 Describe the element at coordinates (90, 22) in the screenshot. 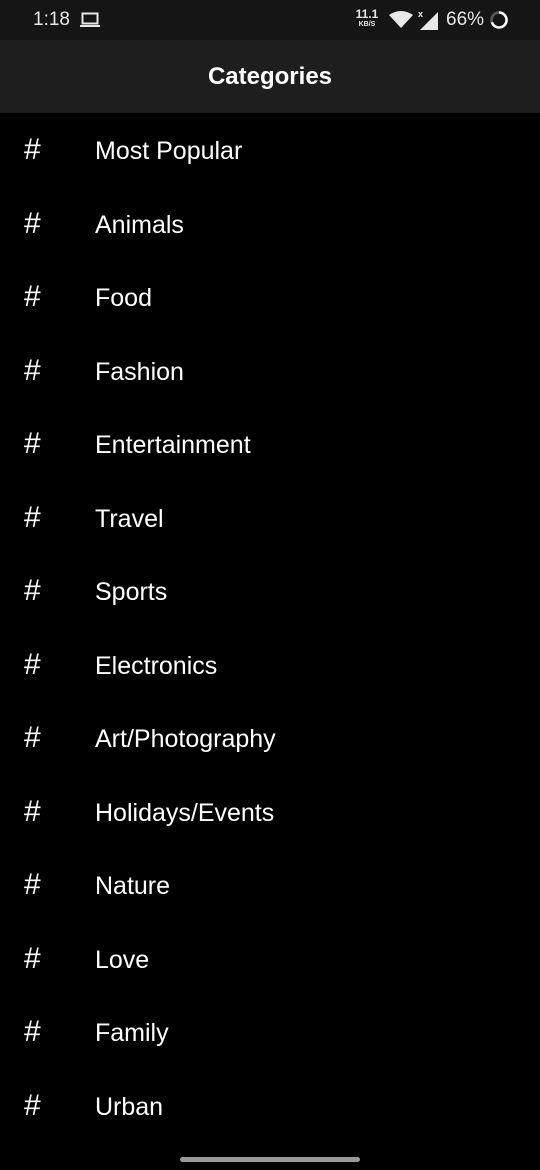

I see `laptop-icon` at that location.